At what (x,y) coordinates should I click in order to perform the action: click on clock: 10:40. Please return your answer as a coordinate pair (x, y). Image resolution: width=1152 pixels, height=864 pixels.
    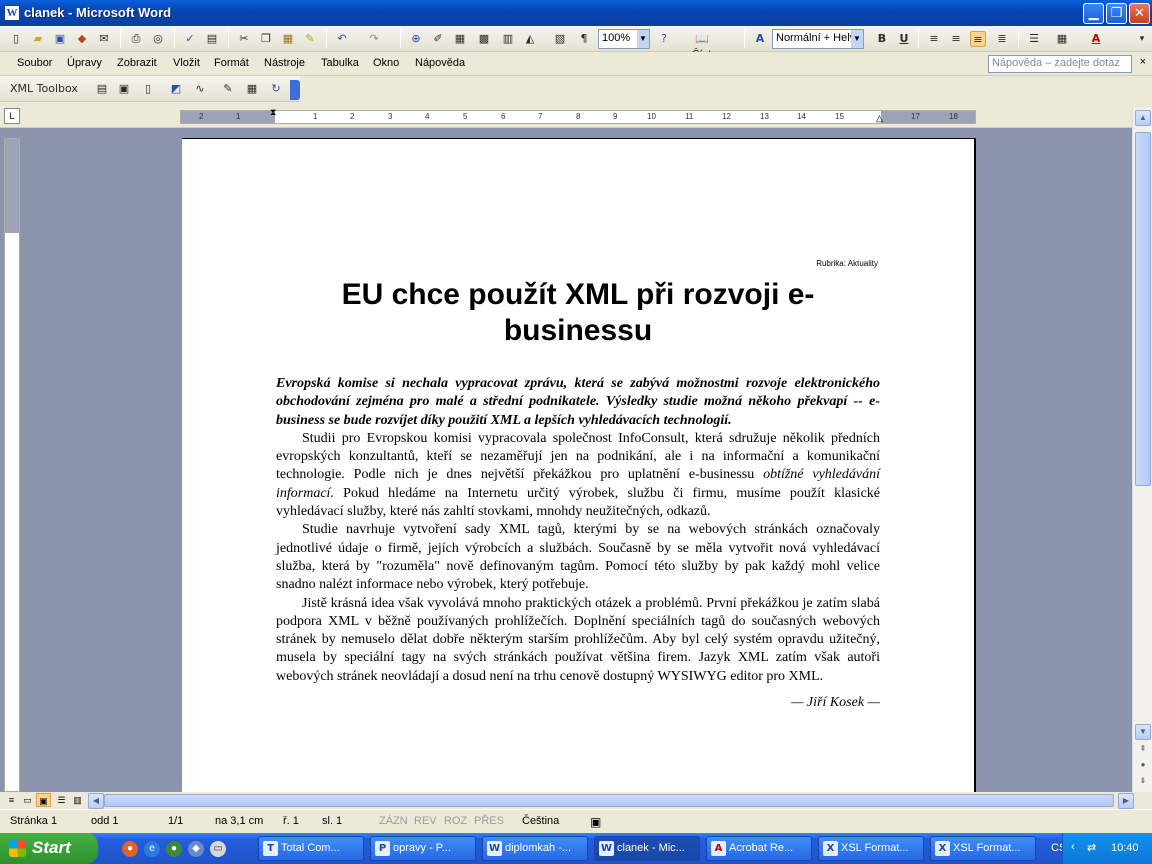
    Looking at the image, I should click on (1125, 848).